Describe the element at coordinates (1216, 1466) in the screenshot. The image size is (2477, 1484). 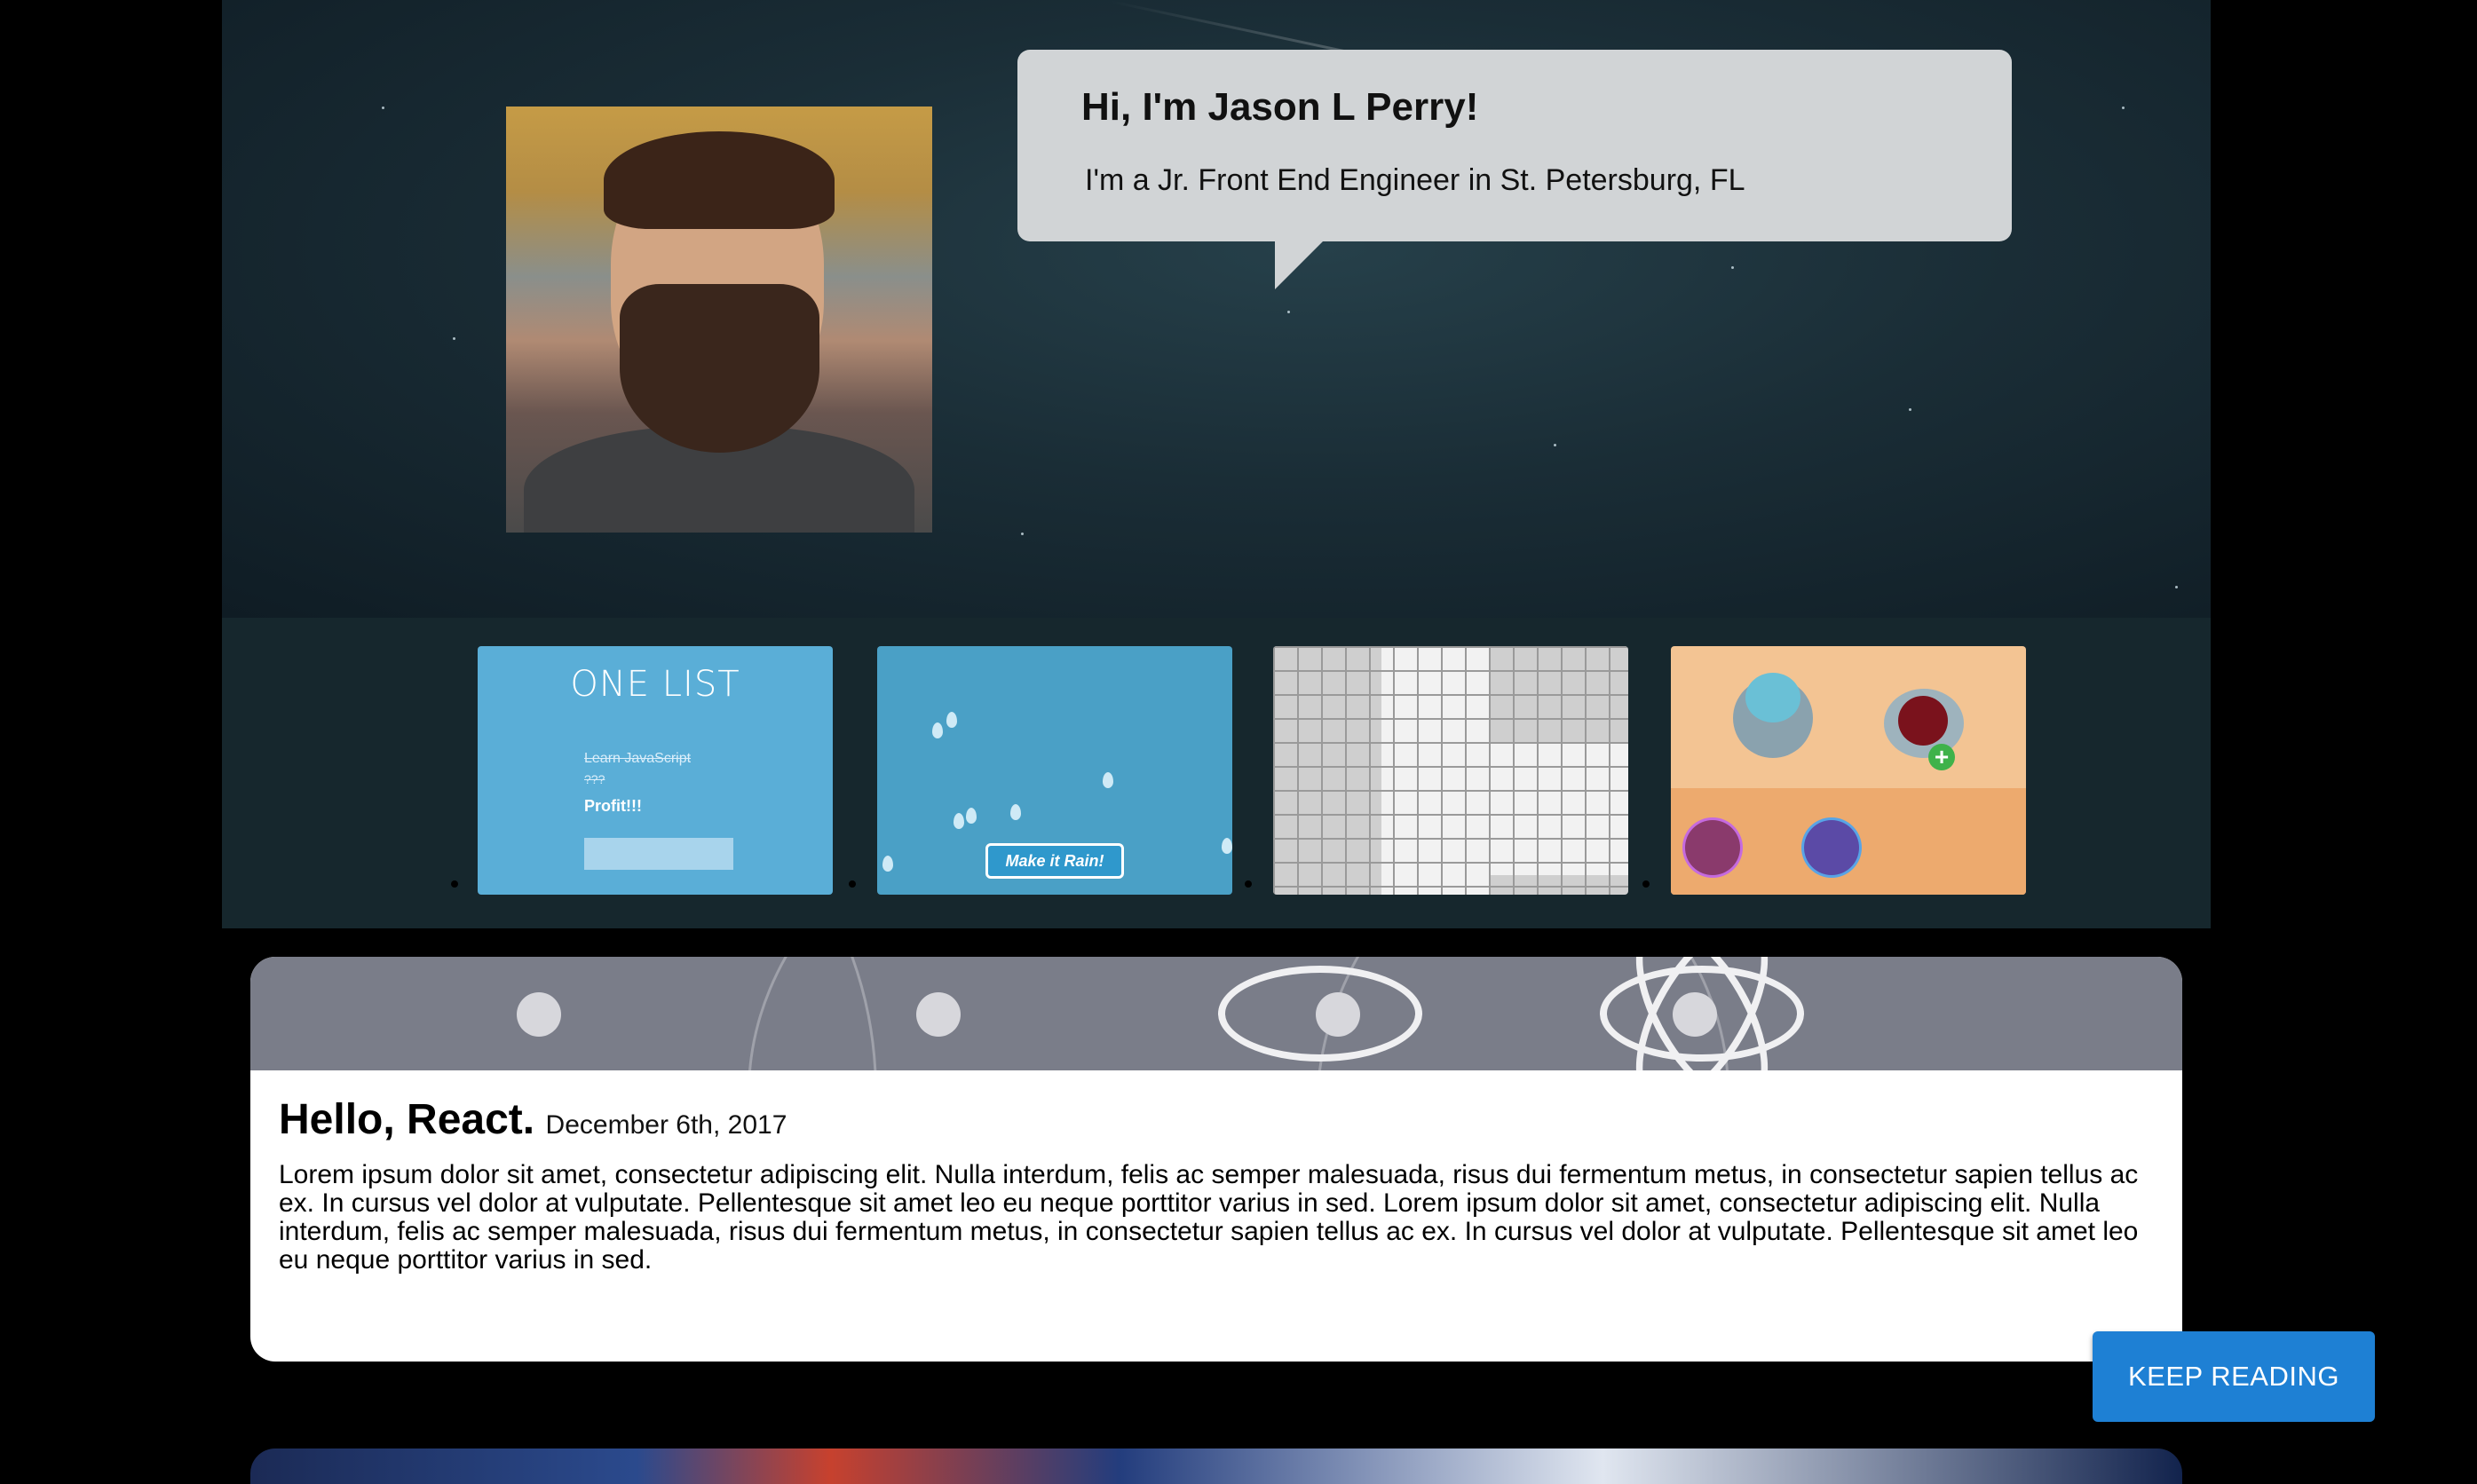
I see `next-post-card` at that location.